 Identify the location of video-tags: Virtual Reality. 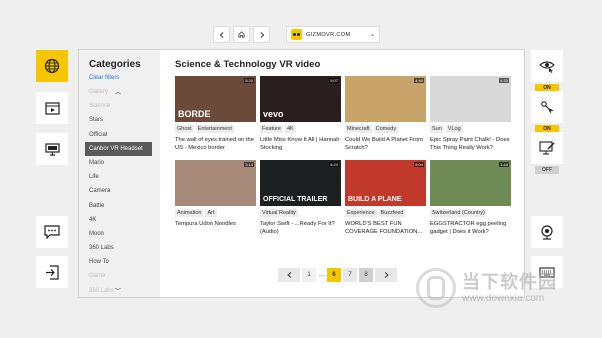
(300, 213).